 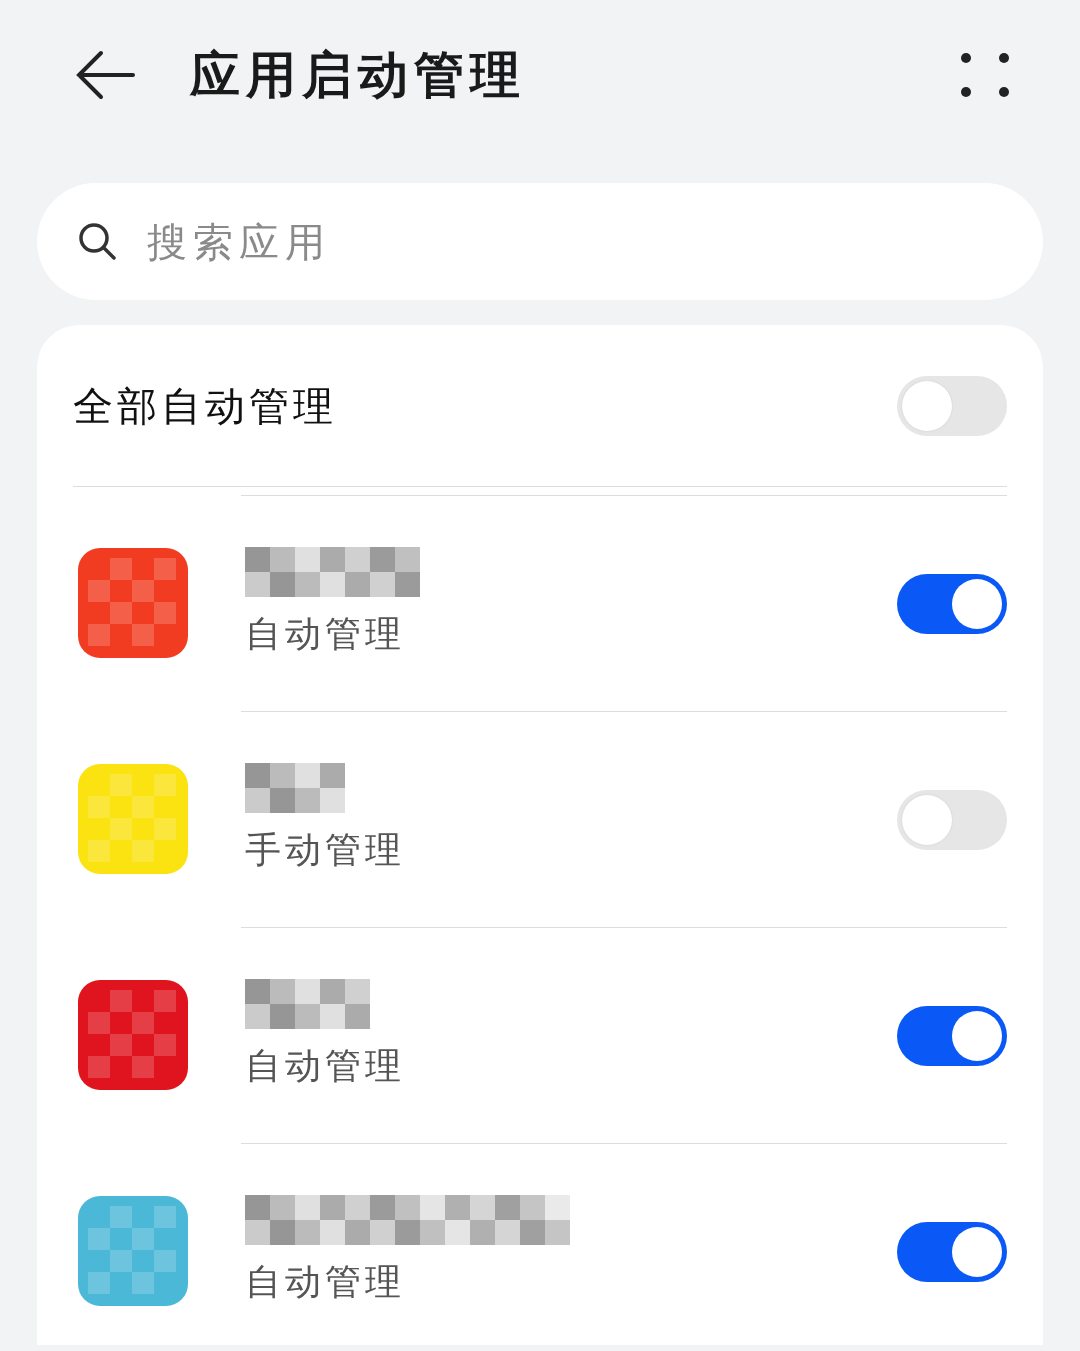 What do you see at coordinates (985, 75) in the screenshot?
I see `more-icon` at bounding box center [985, 75].